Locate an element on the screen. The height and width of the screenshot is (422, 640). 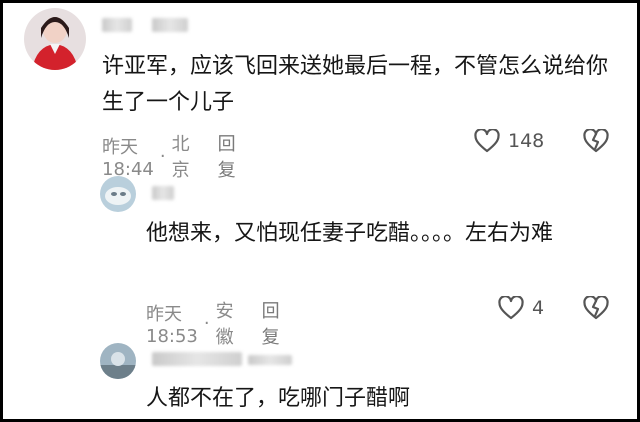
comment-location: 北京 is located at coordinates (180, 157).